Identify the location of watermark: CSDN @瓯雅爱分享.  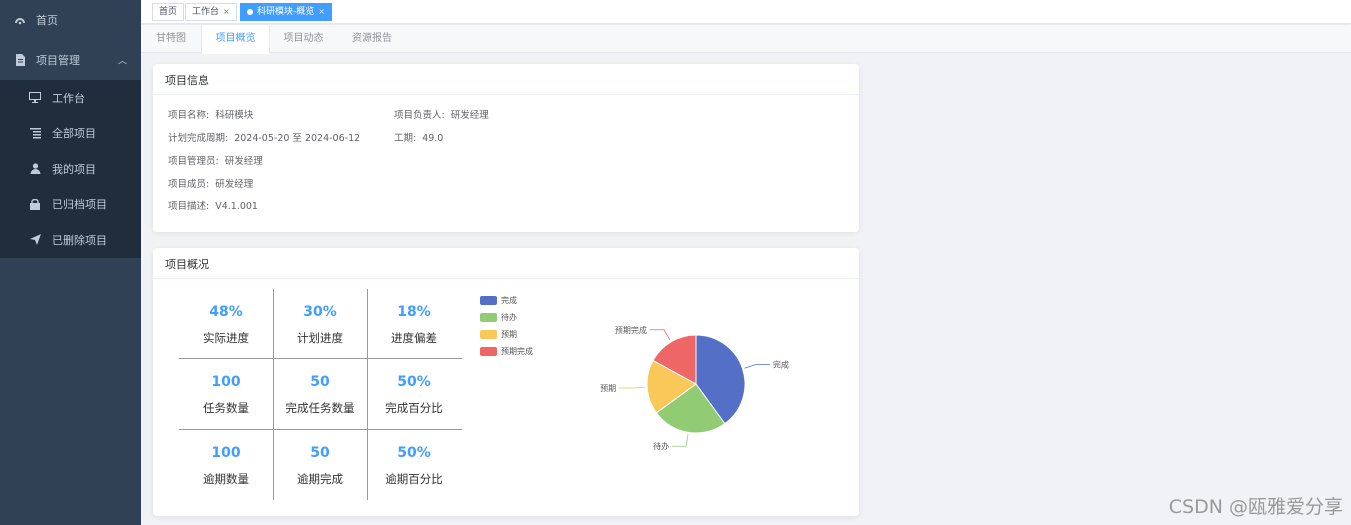
(1255, 507).